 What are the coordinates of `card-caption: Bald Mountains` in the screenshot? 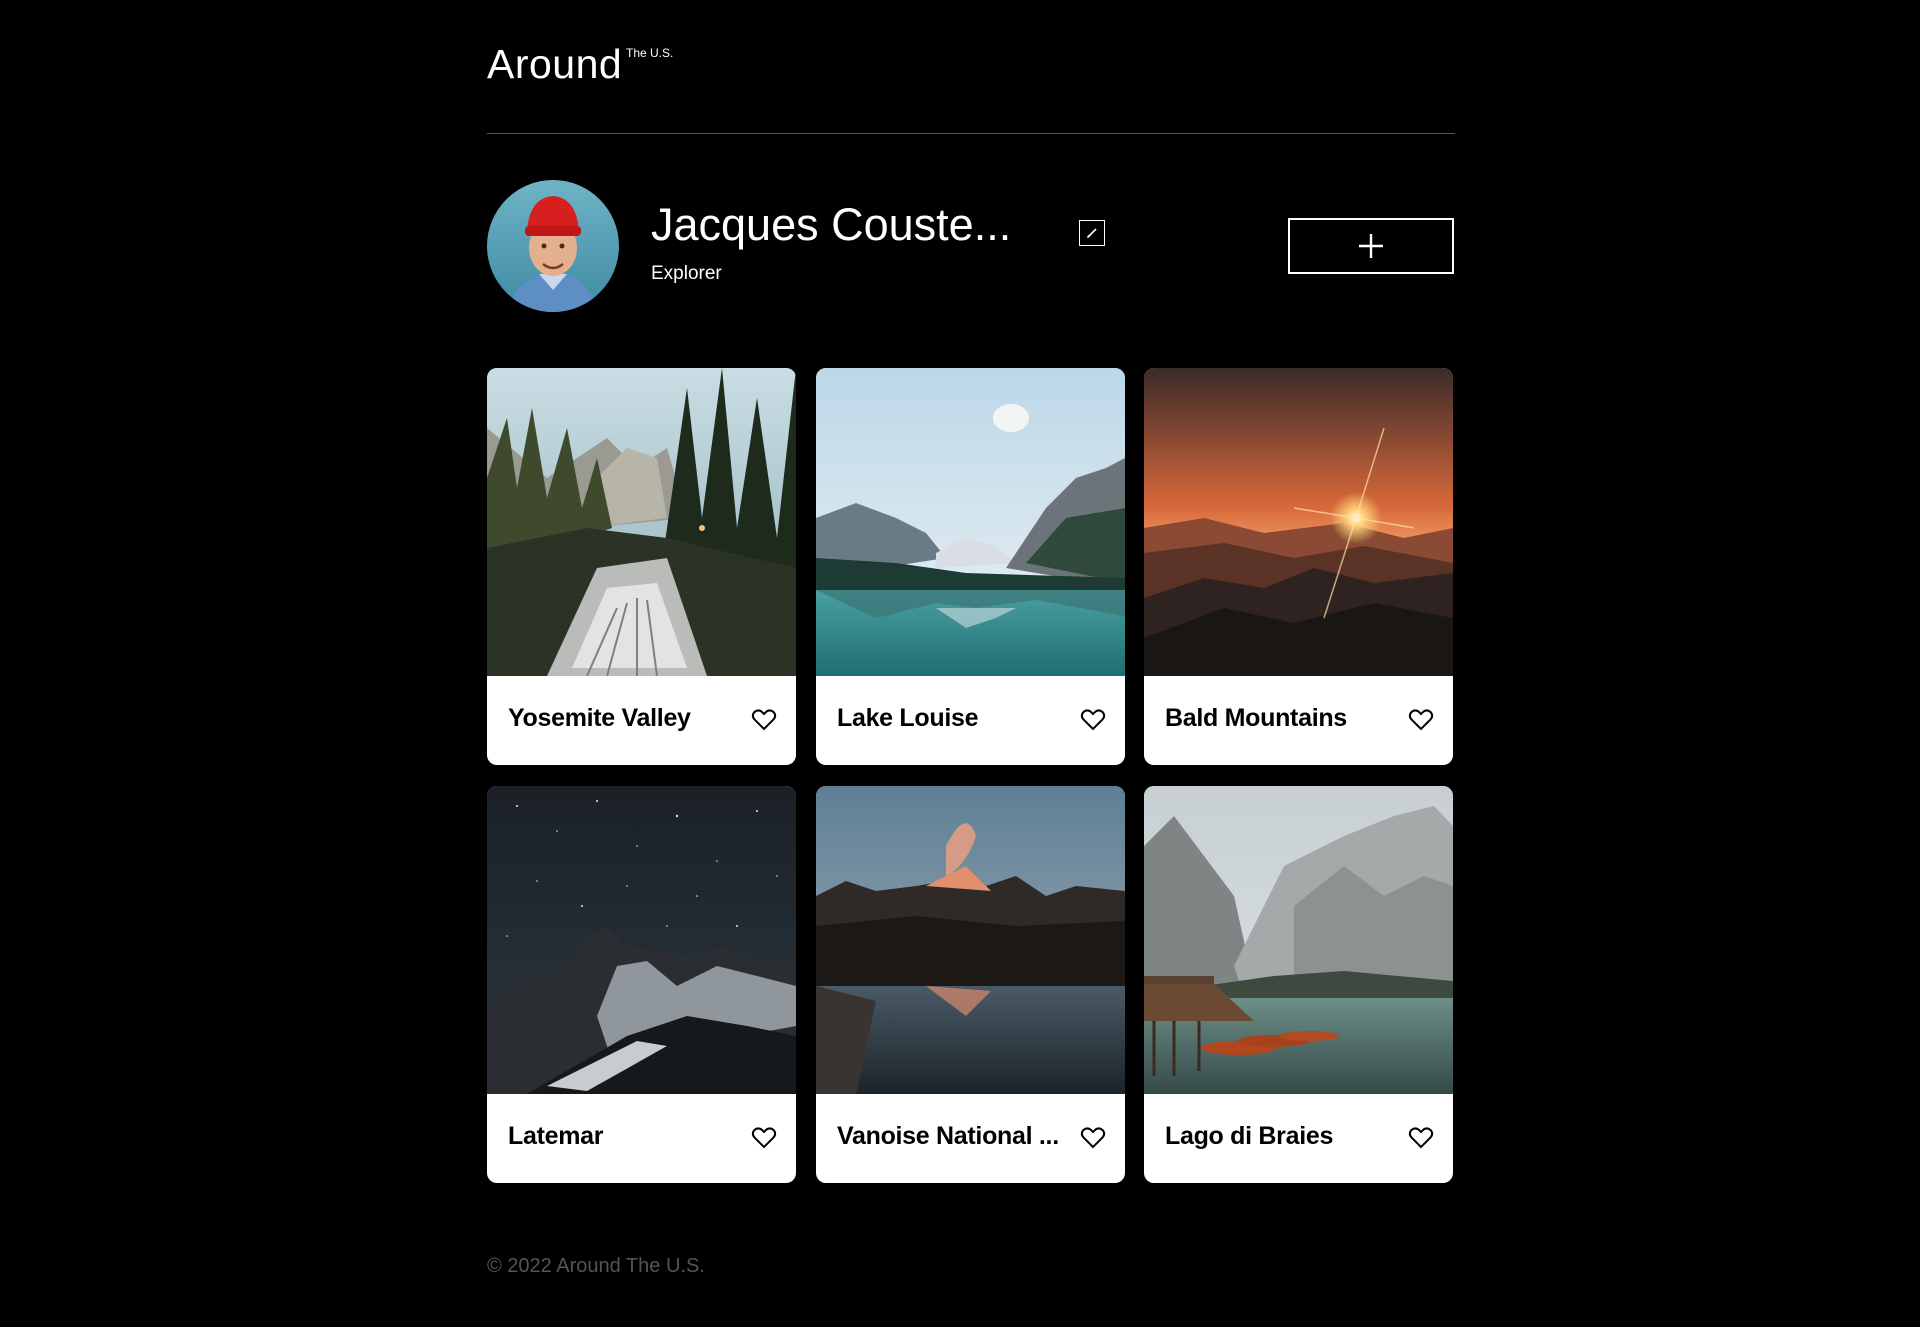 It's located at (1298, 720).